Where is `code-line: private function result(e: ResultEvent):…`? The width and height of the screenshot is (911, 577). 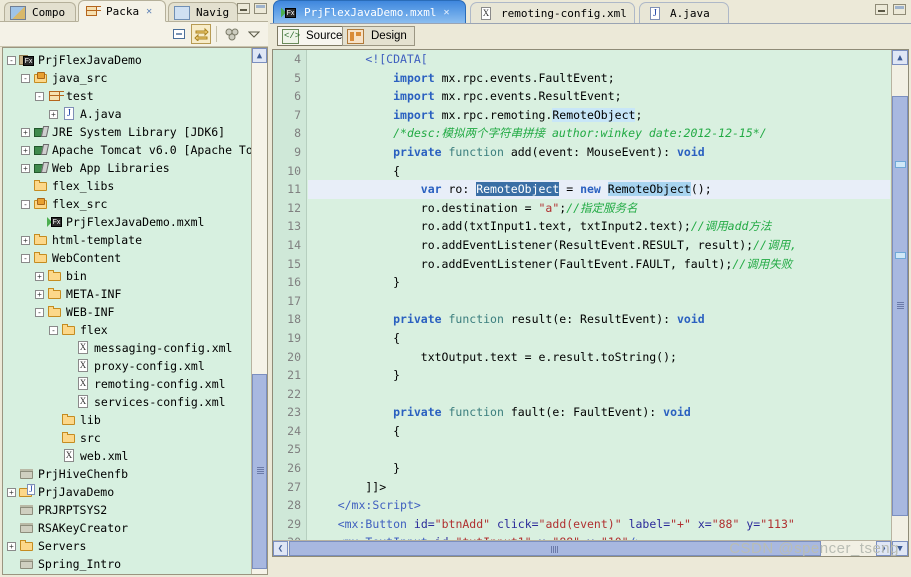 code-line: private function result(e: ResultEvent):… is located at coordinates (599, 319).